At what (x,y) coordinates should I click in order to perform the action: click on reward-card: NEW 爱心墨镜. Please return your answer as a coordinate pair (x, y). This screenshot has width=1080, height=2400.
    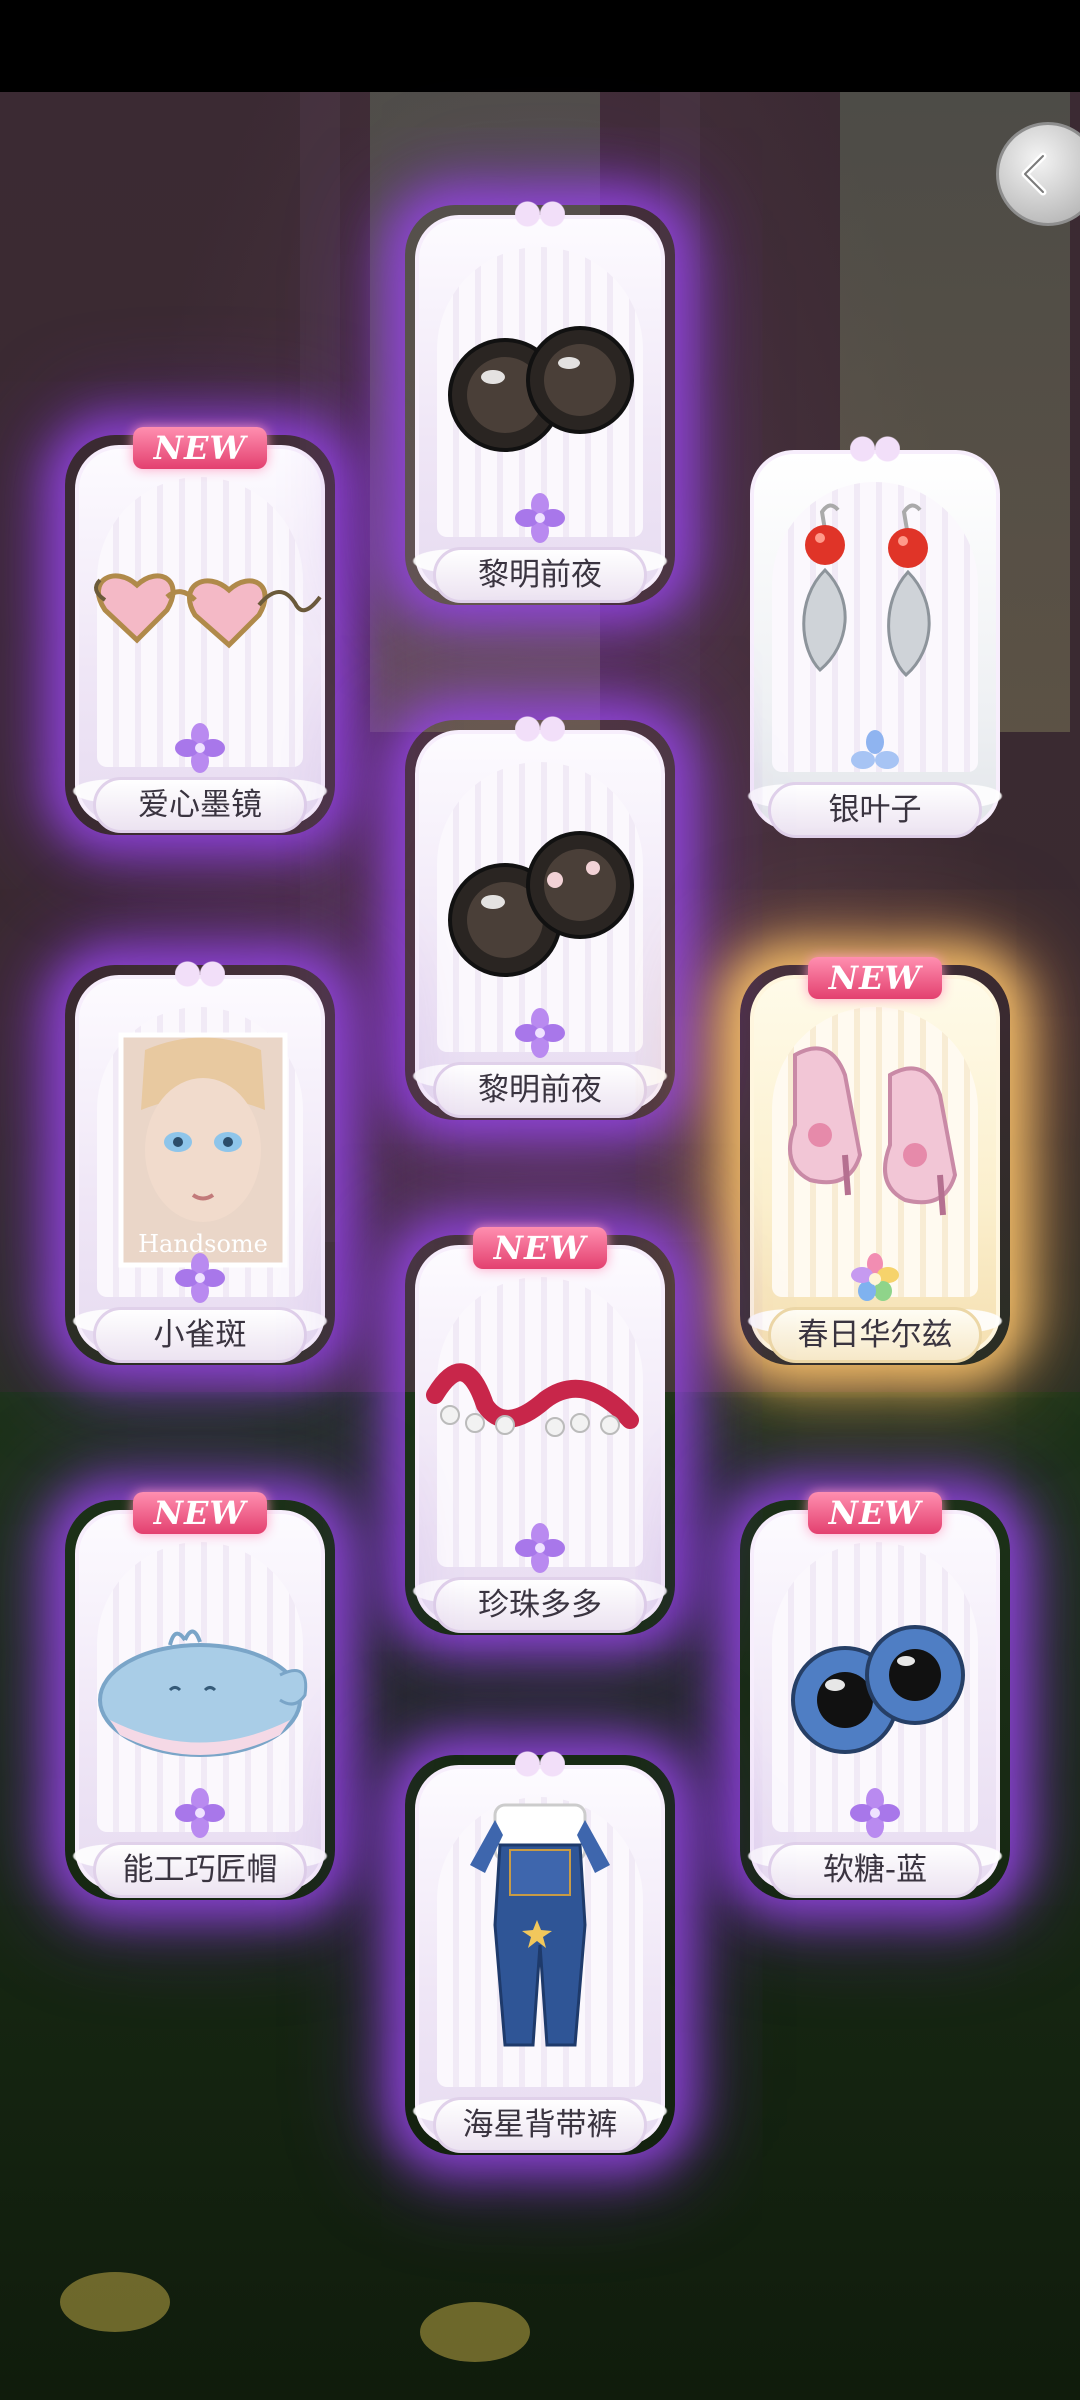
    Looking at the image, I should click on (200, 635).